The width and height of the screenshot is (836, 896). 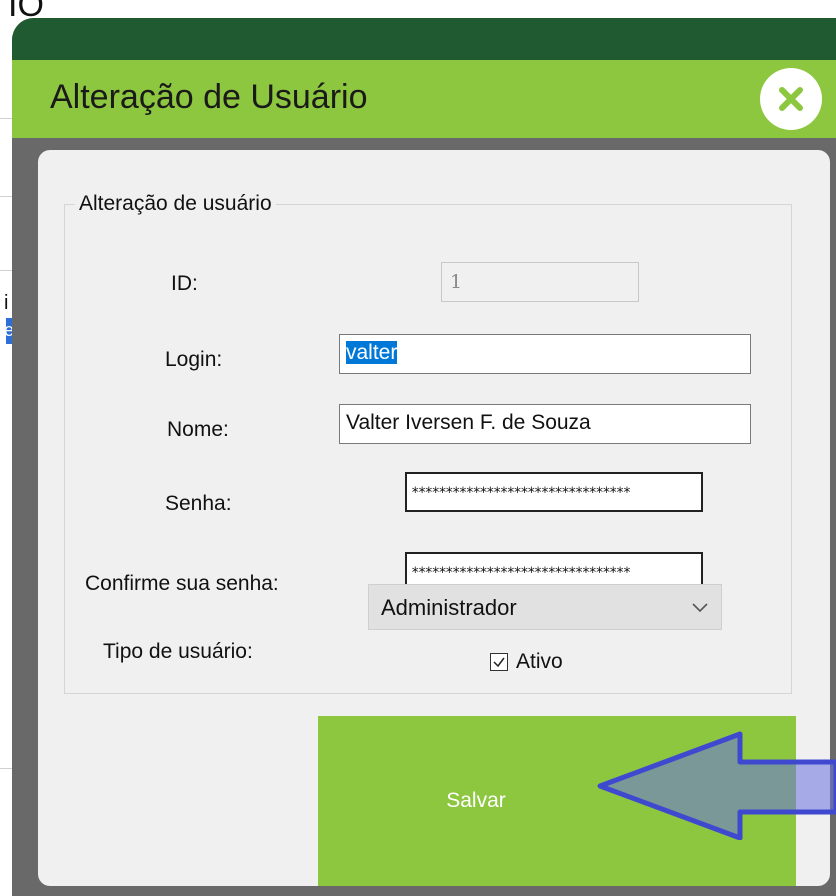 I want to click on nome-label: Nome:, so click(x=198, y=429).